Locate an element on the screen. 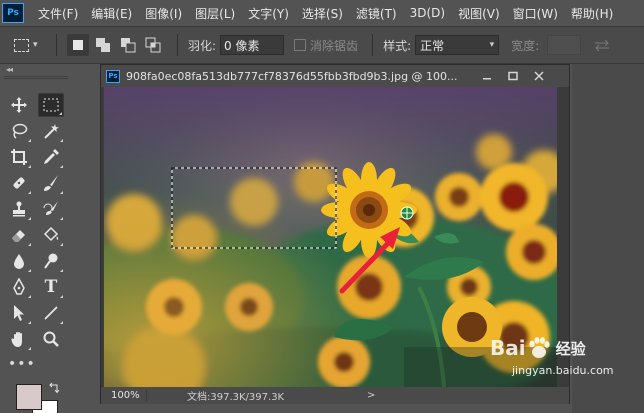 This screenshot has width=644, height=413. menu-3d: 3D(D) is located at coordinates (427, 13).